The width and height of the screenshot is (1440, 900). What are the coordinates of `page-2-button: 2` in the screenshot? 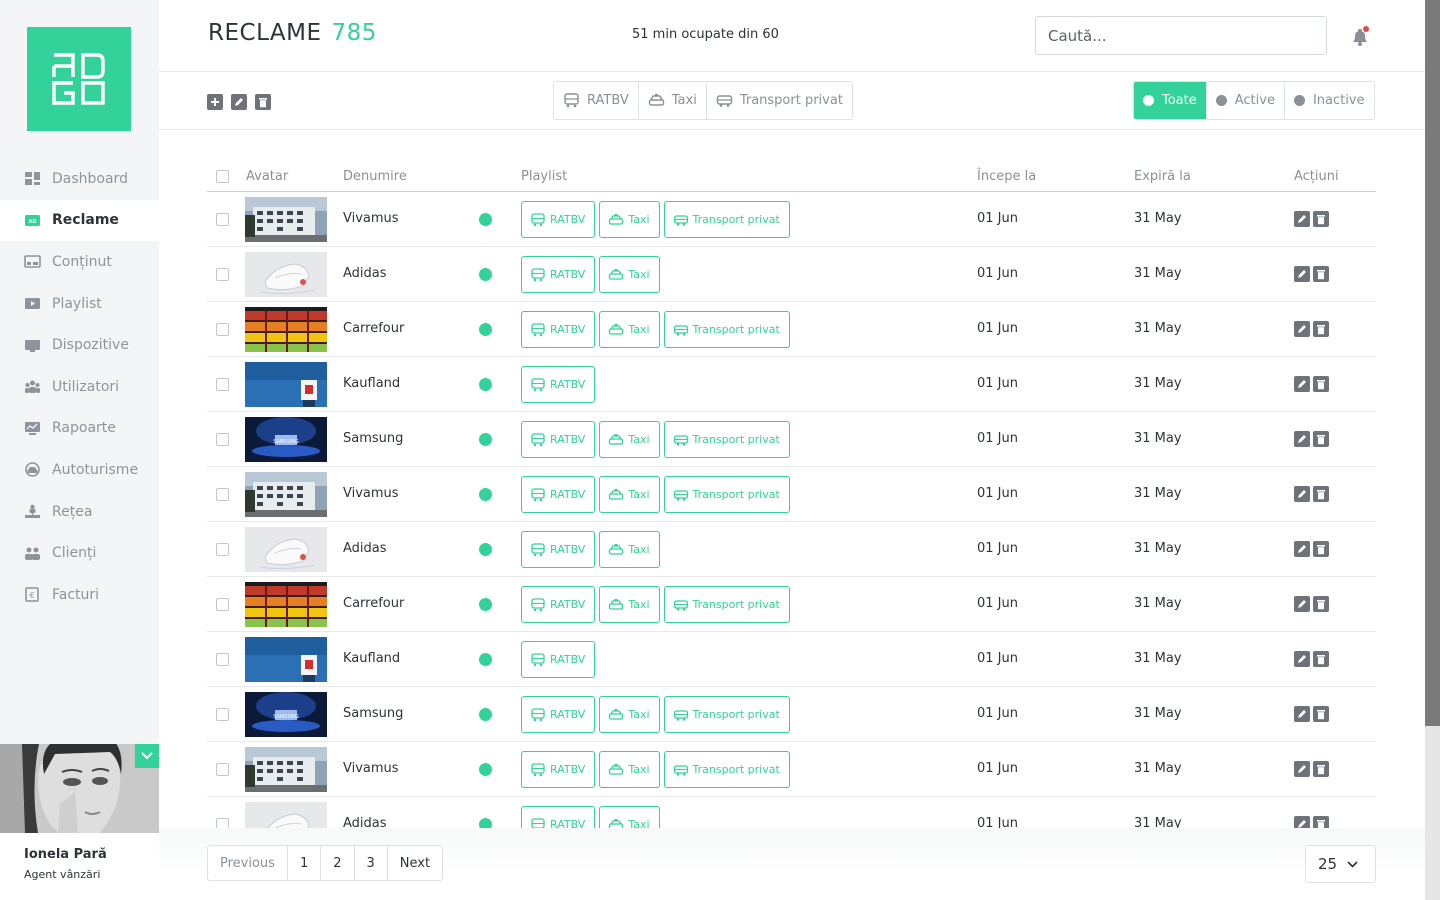 It's located at (338, 863).